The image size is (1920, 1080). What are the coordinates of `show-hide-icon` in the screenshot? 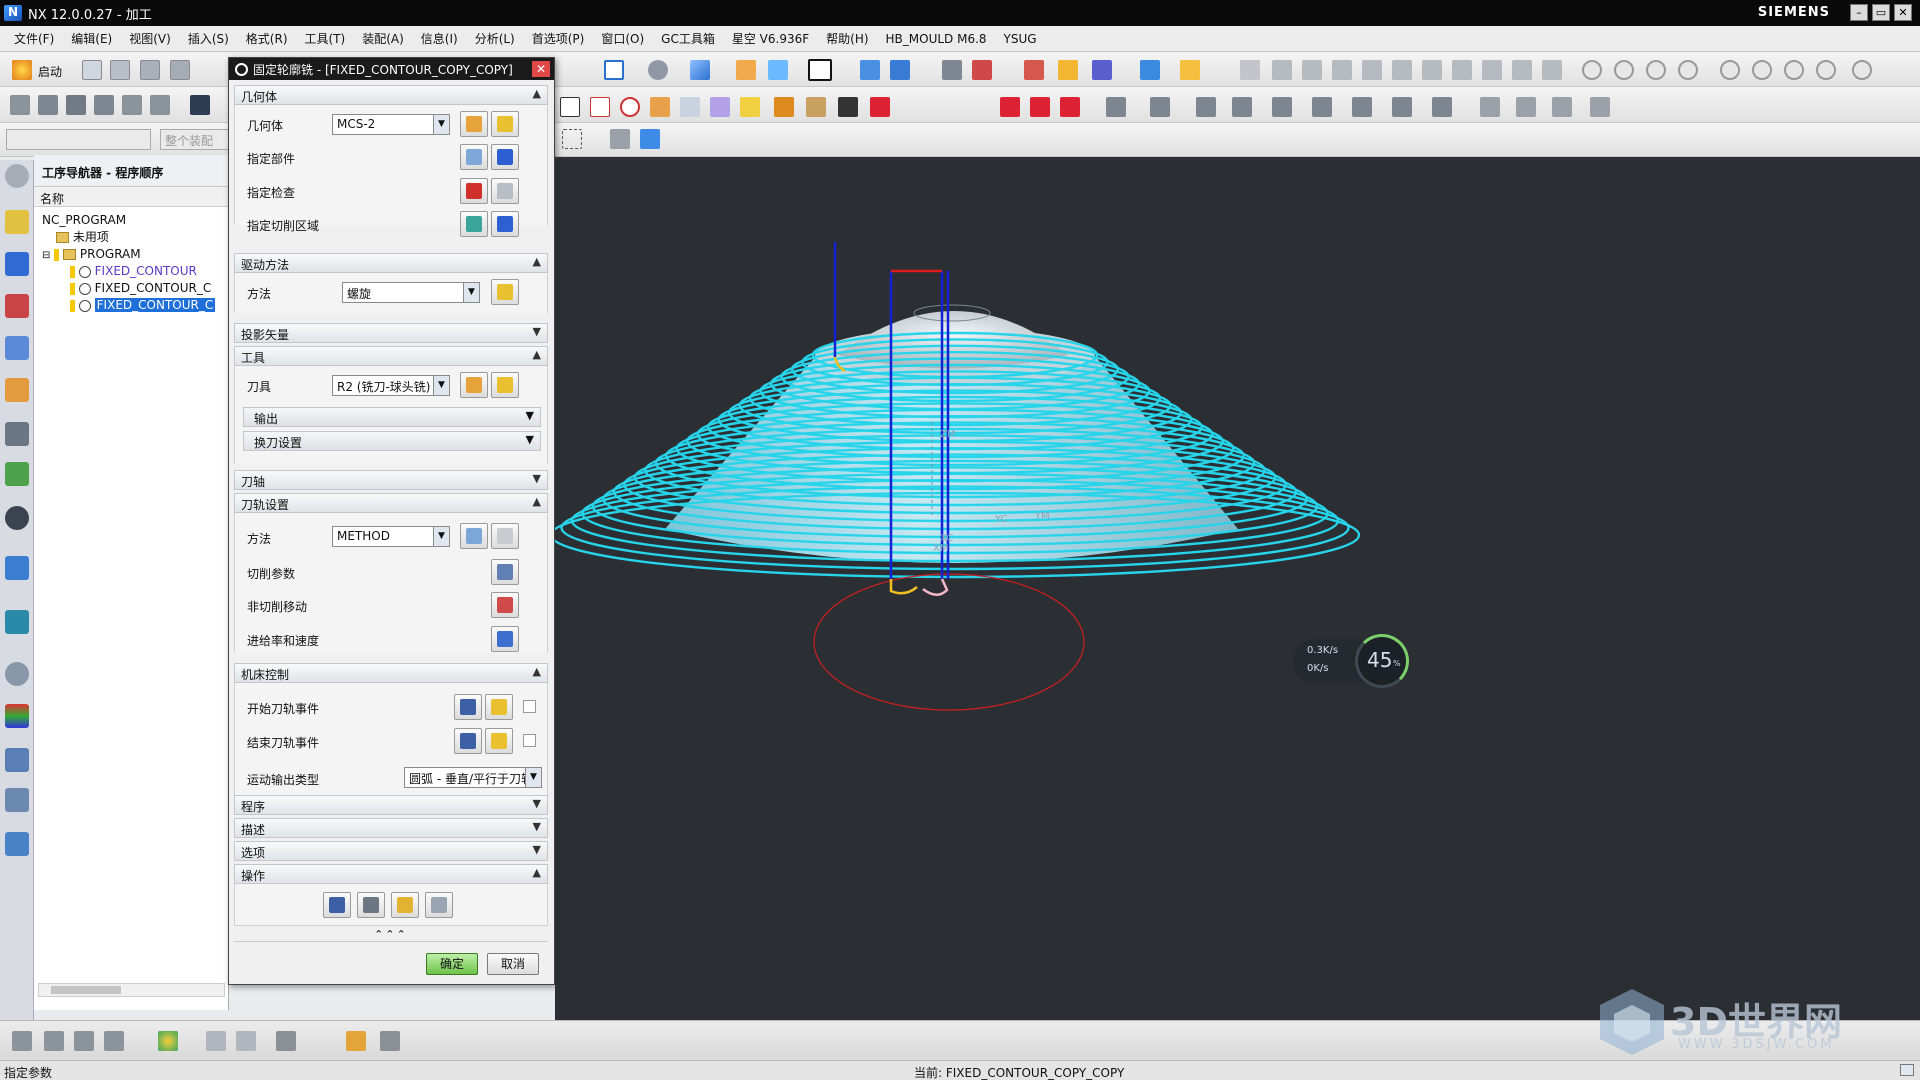 It's located at (982, 70).